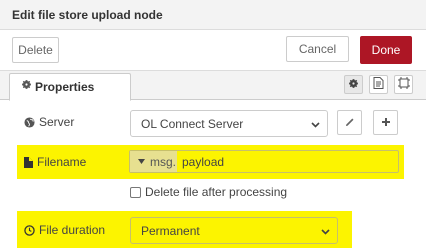 The height and width of the screenshot is (250, 426). I want to click on file-duration-label: File duration, so click(64, 230).